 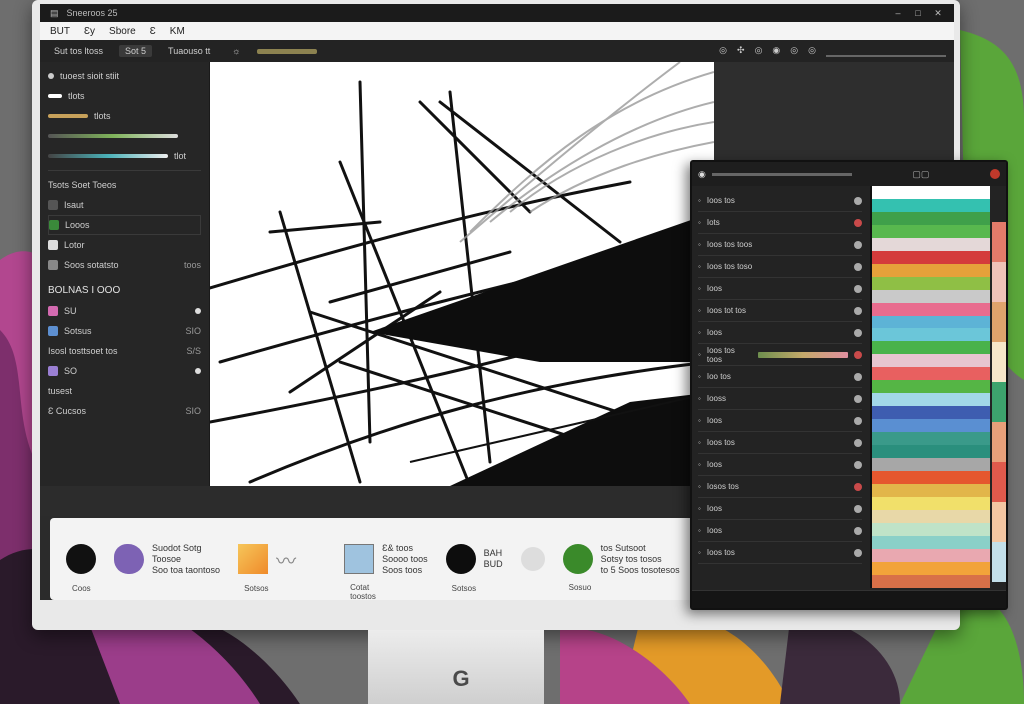 I want to click on brush-size-slider, so click(x=286, y=51).